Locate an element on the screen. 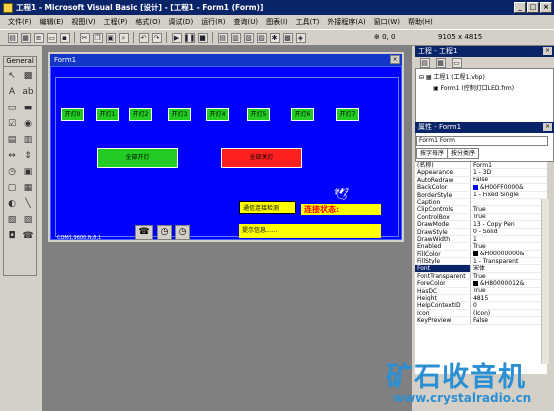 This screenshot has width=554, height=411. property-row: (名称) Form1 is located at coordinates (481, 166).